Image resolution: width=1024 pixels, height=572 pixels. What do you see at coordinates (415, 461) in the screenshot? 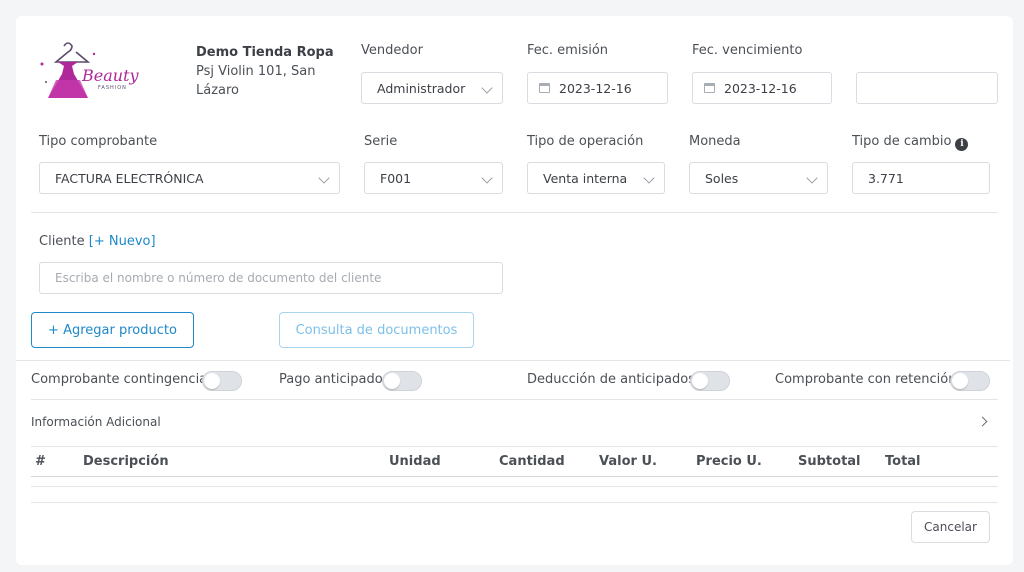
I see `table-header-unidad: Unidad` at bounding box center [415, 461].